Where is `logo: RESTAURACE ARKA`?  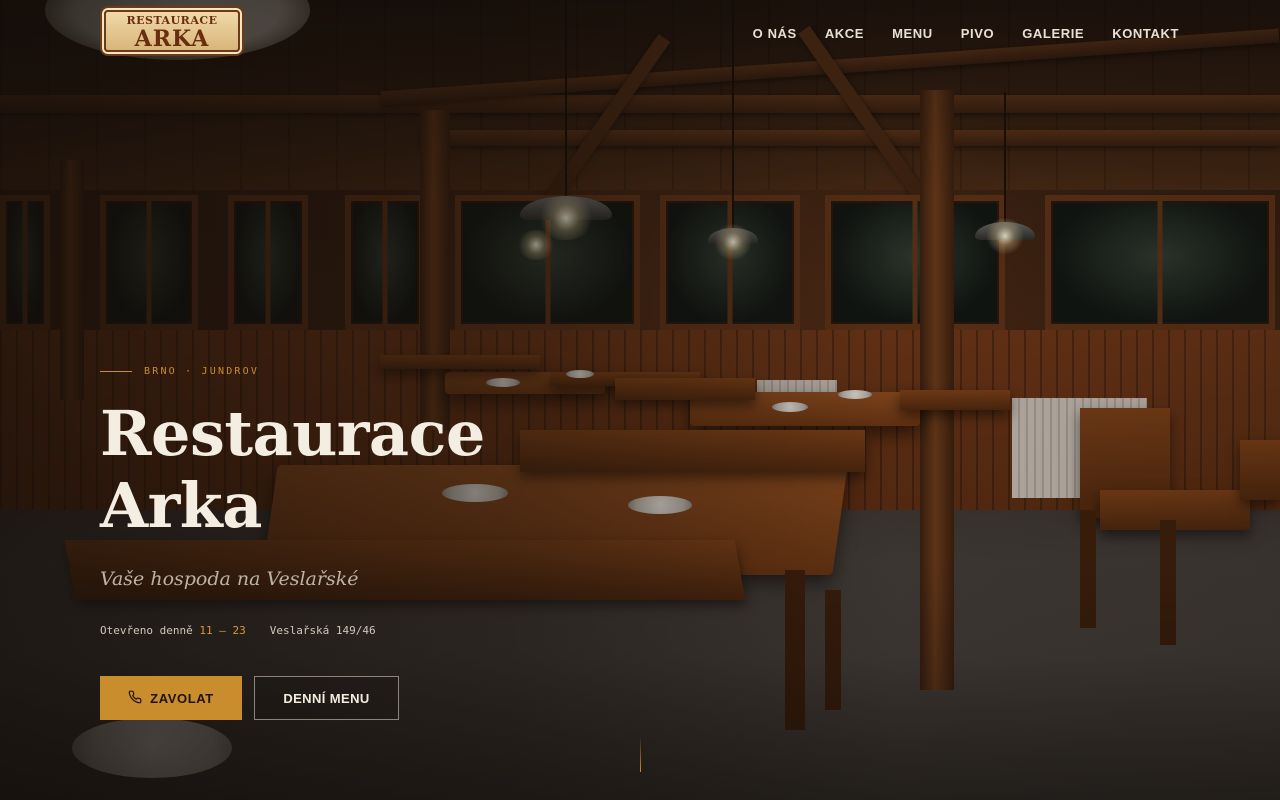 logo: RESTAURACE ARKA is located at coordinates (172, 31).